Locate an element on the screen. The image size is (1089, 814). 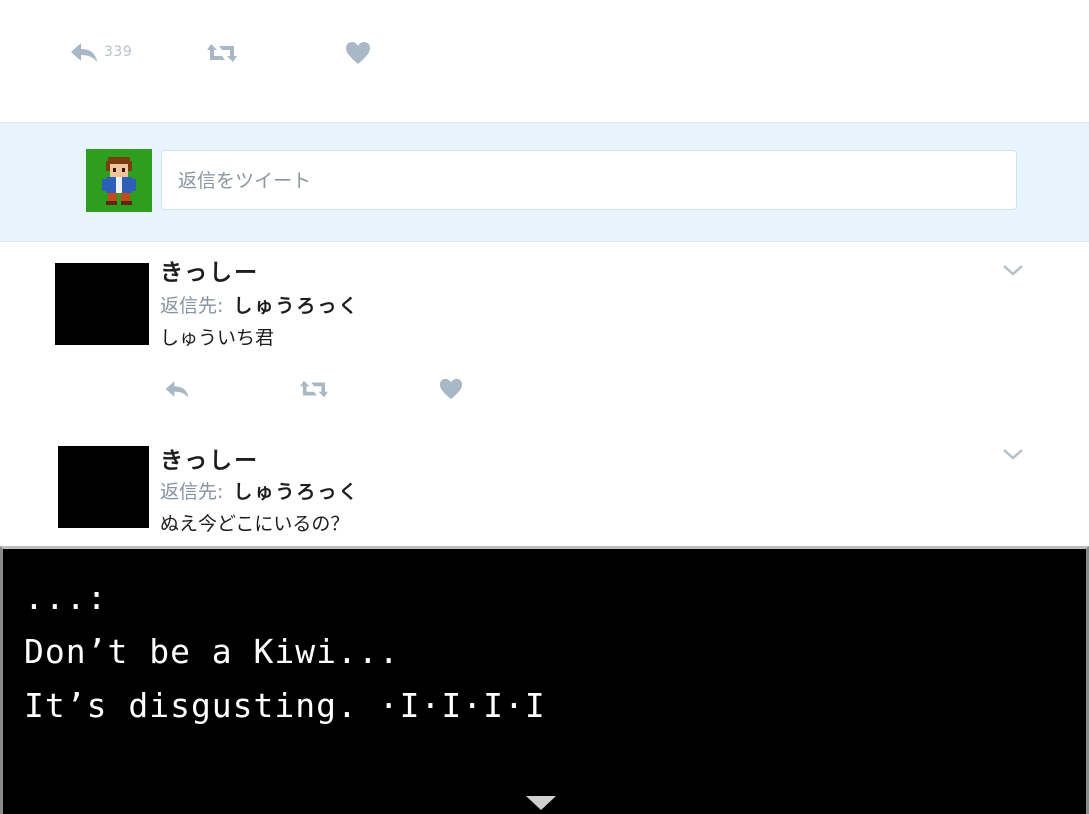
retweet-action is located at coordinates (222, 53).